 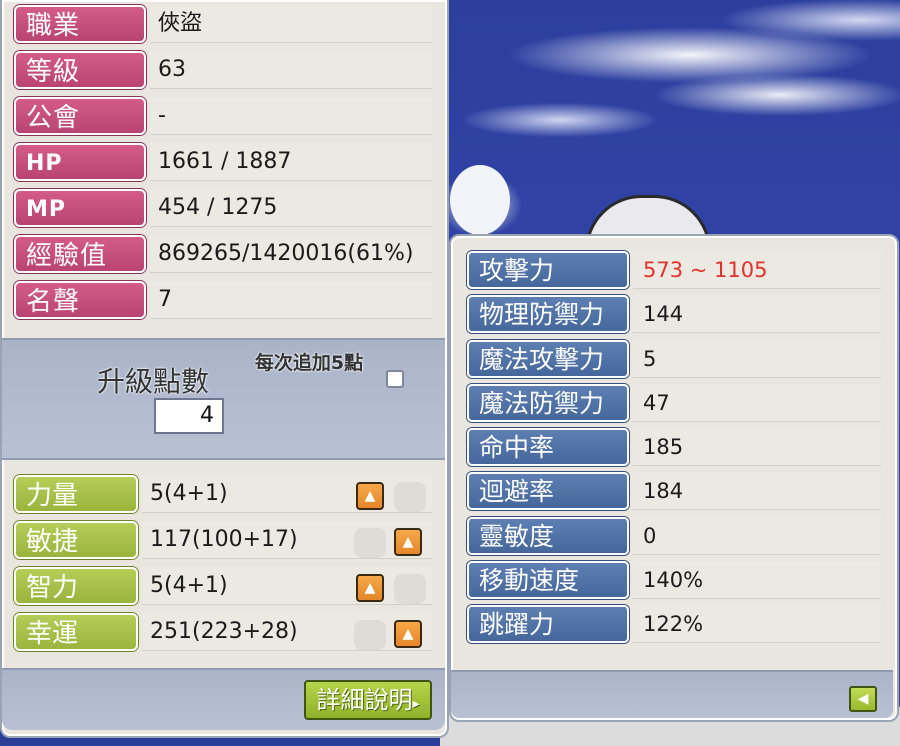 I want to click on detail-value: 122%, so click(x=757, y=624).